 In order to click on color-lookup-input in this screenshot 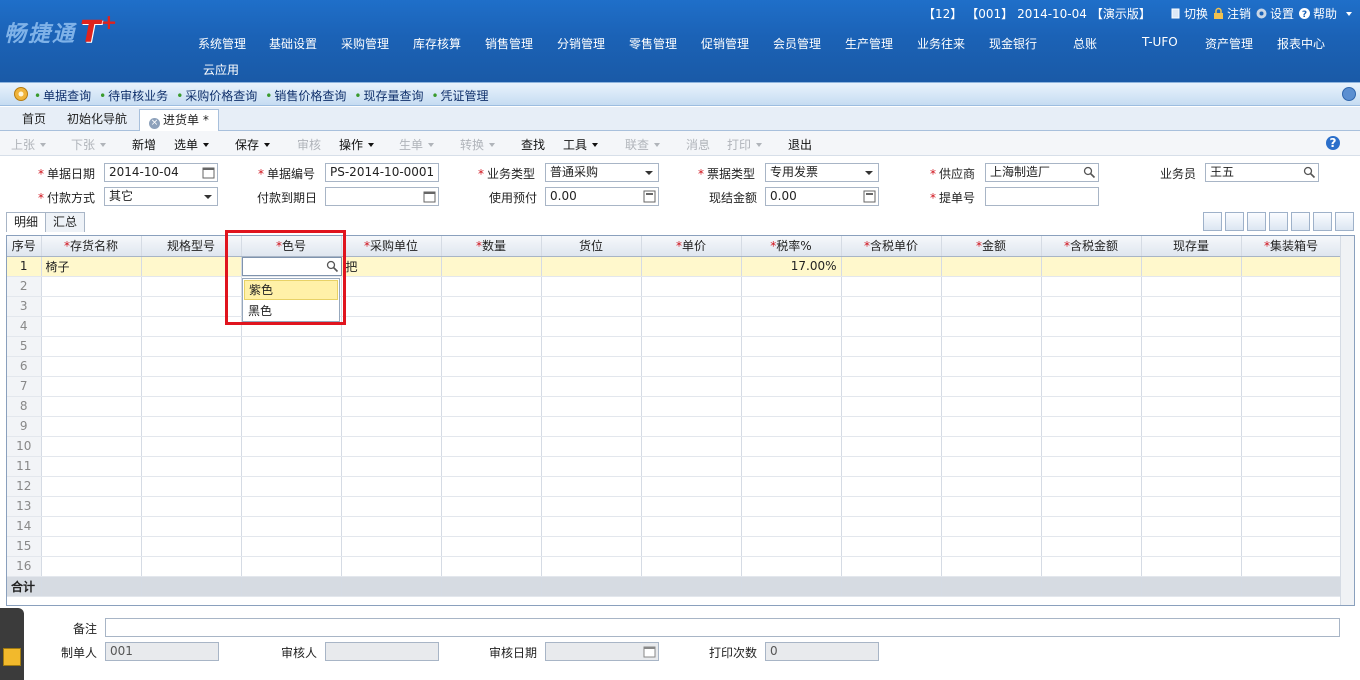, I will do `click(292, 266)`.